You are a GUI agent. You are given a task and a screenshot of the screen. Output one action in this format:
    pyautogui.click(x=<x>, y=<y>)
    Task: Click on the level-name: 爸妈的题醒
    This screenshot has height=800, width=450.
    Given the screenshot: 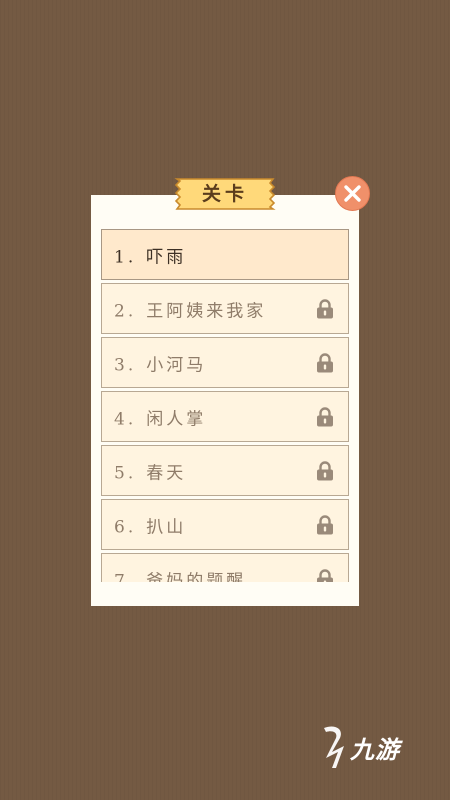 What is the action you would take?
    pyautogui.click(x=196, y=576)
    